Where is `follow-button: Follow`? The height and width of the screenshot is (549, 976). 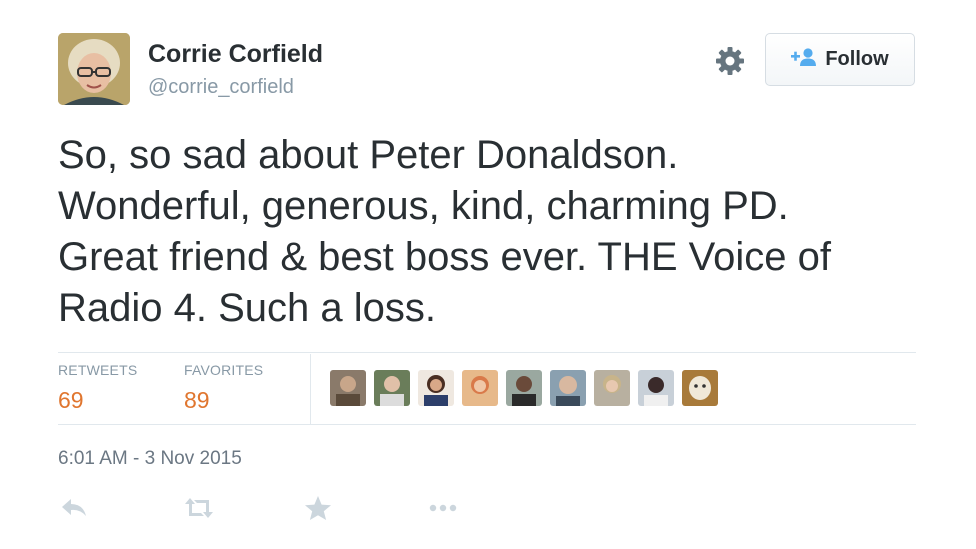 follow-button: Follow is located at coordinates (840, 59).